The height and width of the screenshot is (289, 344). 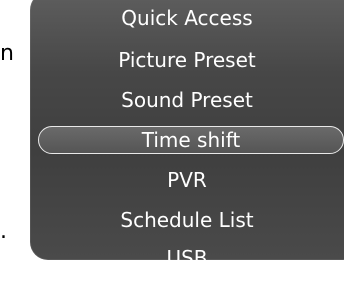 What do you see at coordinates (3, 231) in the screenshot?
I see `background-text-fragment-period: .` at bounding box center [3, 231].